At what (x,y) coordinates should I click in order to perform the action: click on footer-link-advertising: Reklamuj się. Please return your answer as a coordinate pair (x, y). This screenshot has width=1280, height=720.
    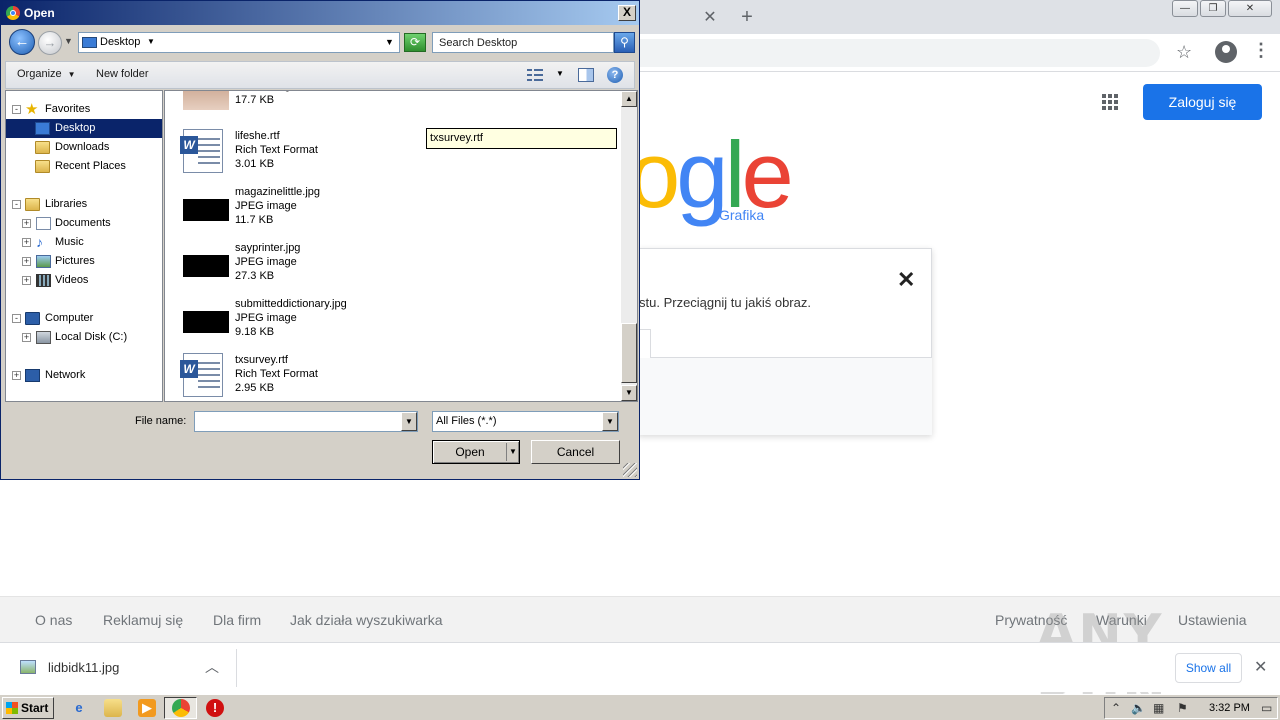
    Looking at the image, I should click on (143, 620).